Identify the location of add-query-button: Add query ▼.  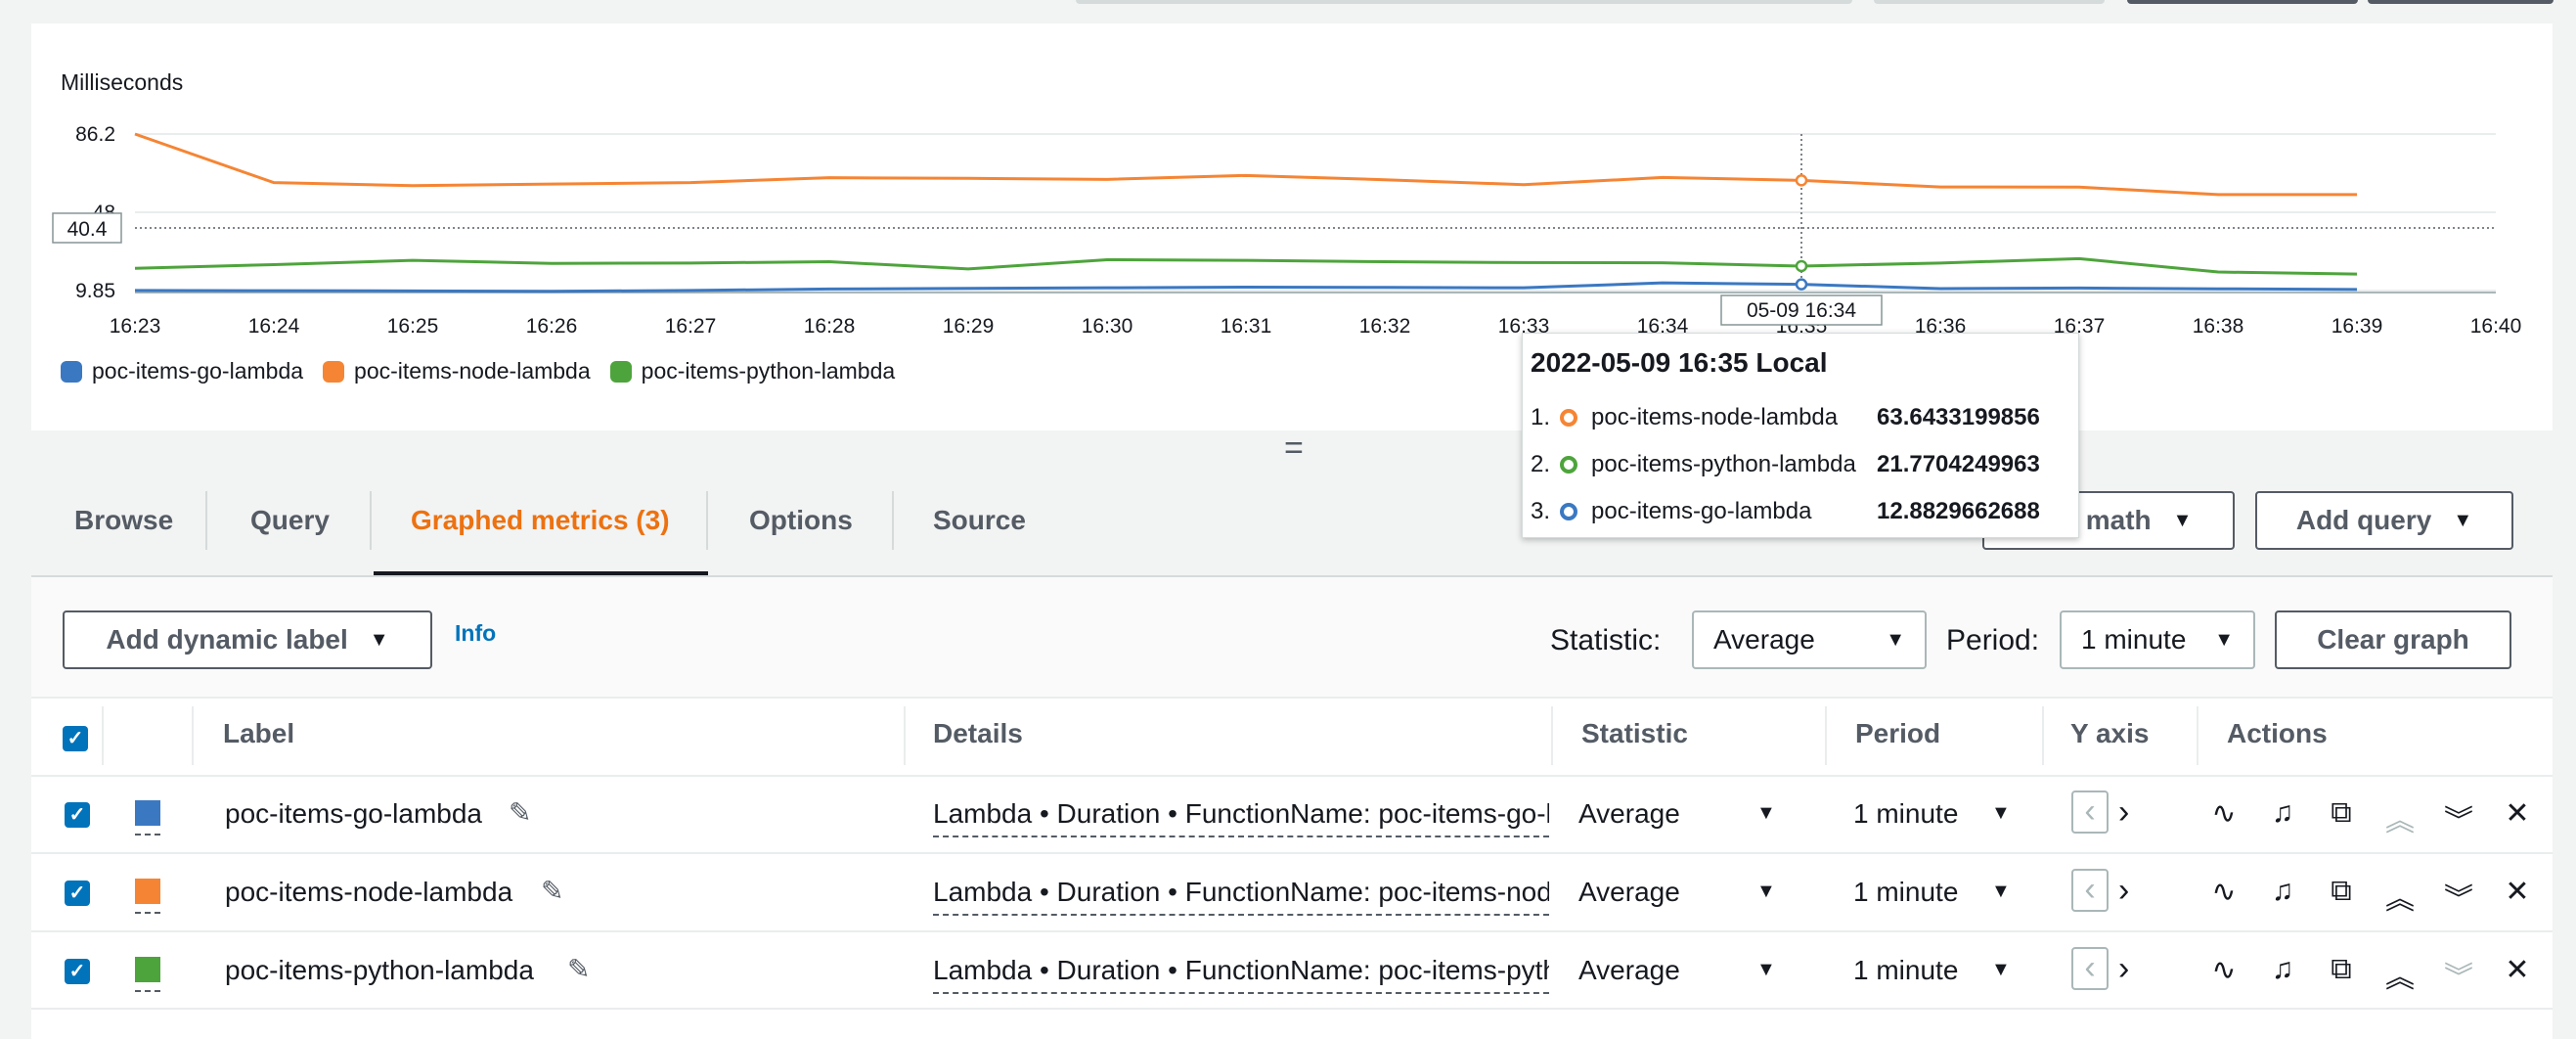
(2384, 520).